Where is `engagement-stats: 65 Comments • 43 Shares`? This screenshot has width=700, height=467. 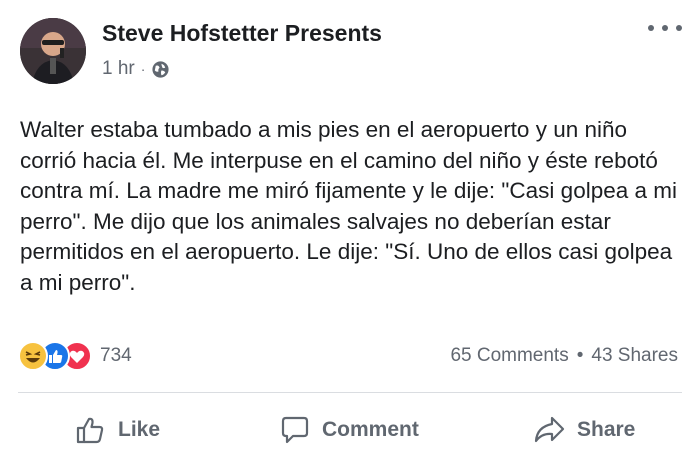 engagement-stats: 65 Comments • 43 Shares is located at coordinates (564, 356).